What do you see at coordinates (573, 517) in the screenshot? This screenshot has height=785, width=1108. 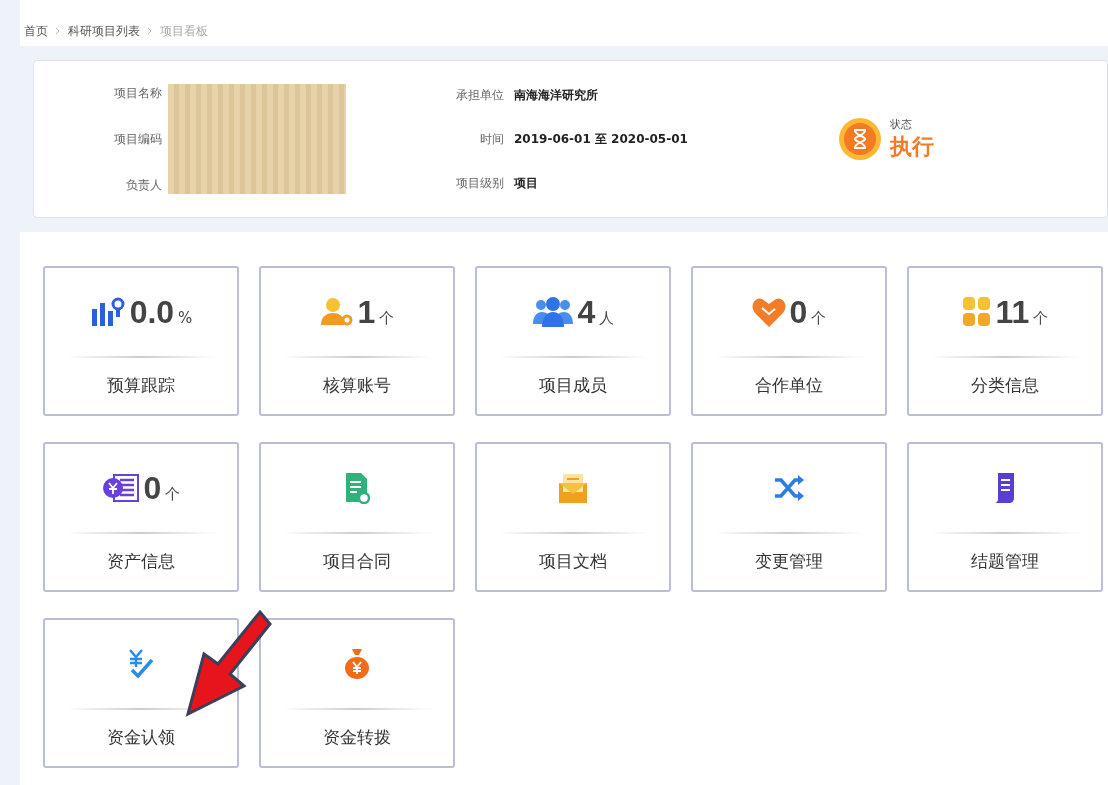 I see `module-tile: 项目文档` at bounding box center [573, 517].